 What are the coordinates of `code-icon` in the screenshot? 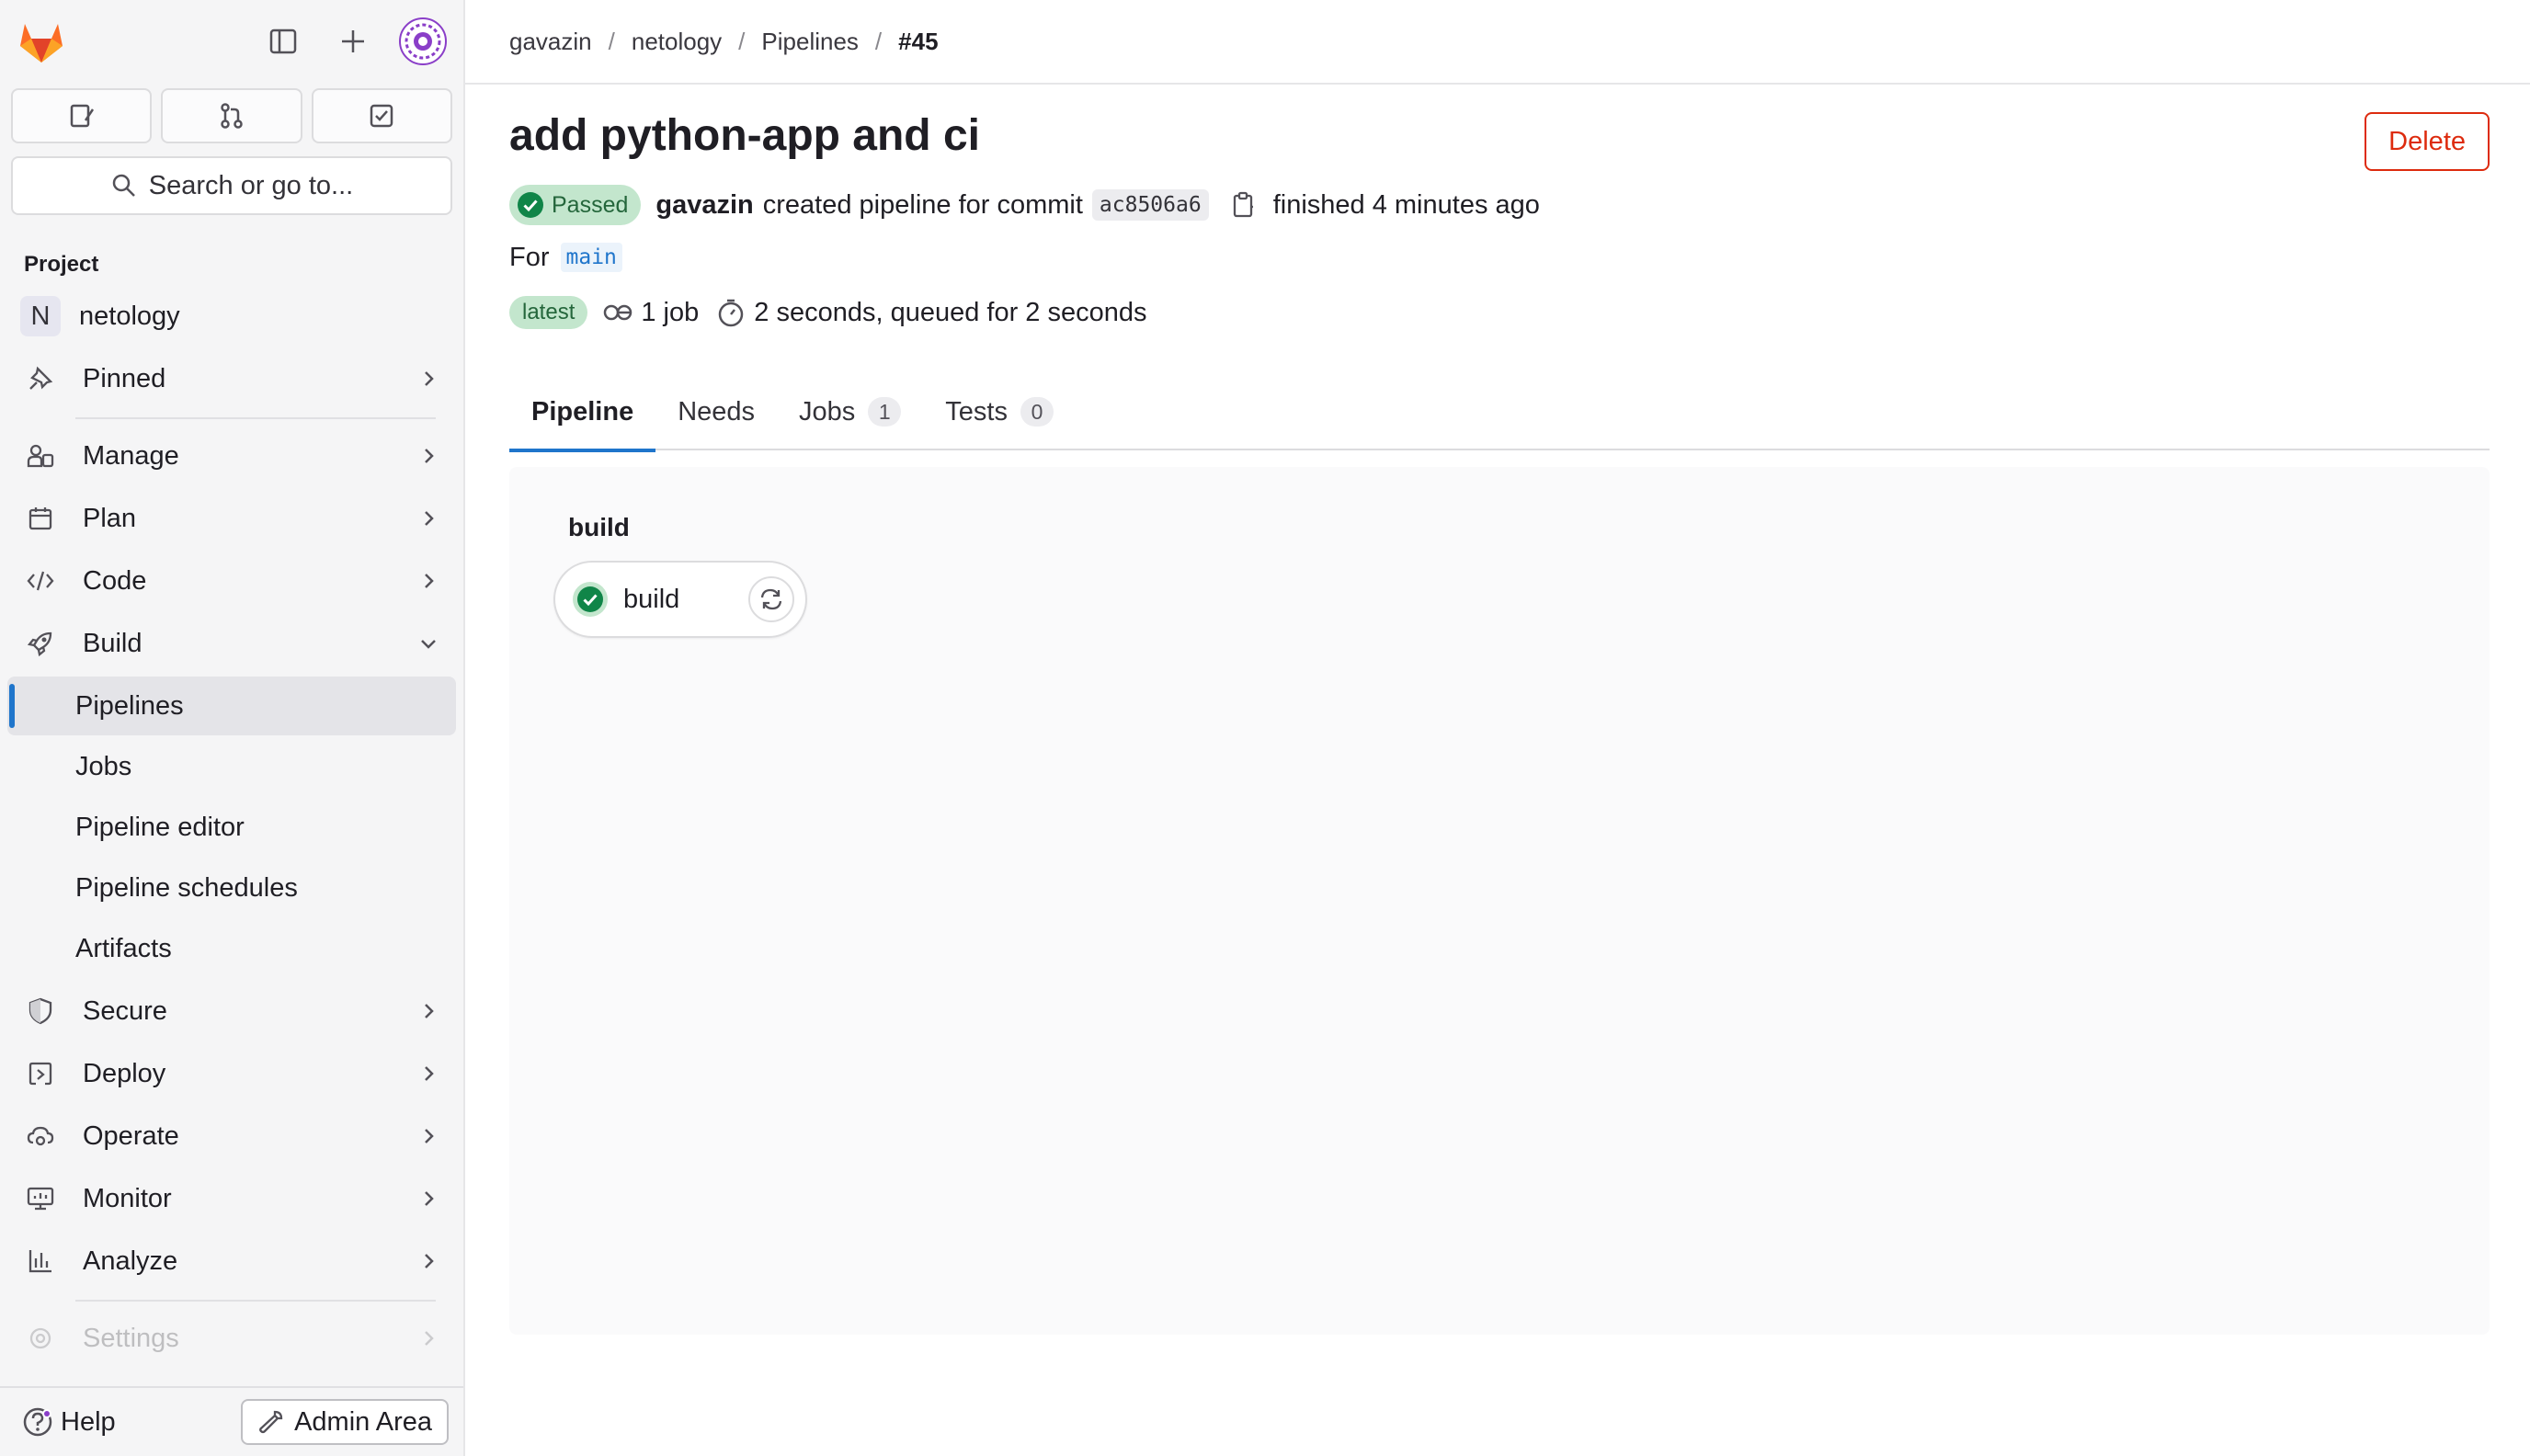 It's located at (40, 580).